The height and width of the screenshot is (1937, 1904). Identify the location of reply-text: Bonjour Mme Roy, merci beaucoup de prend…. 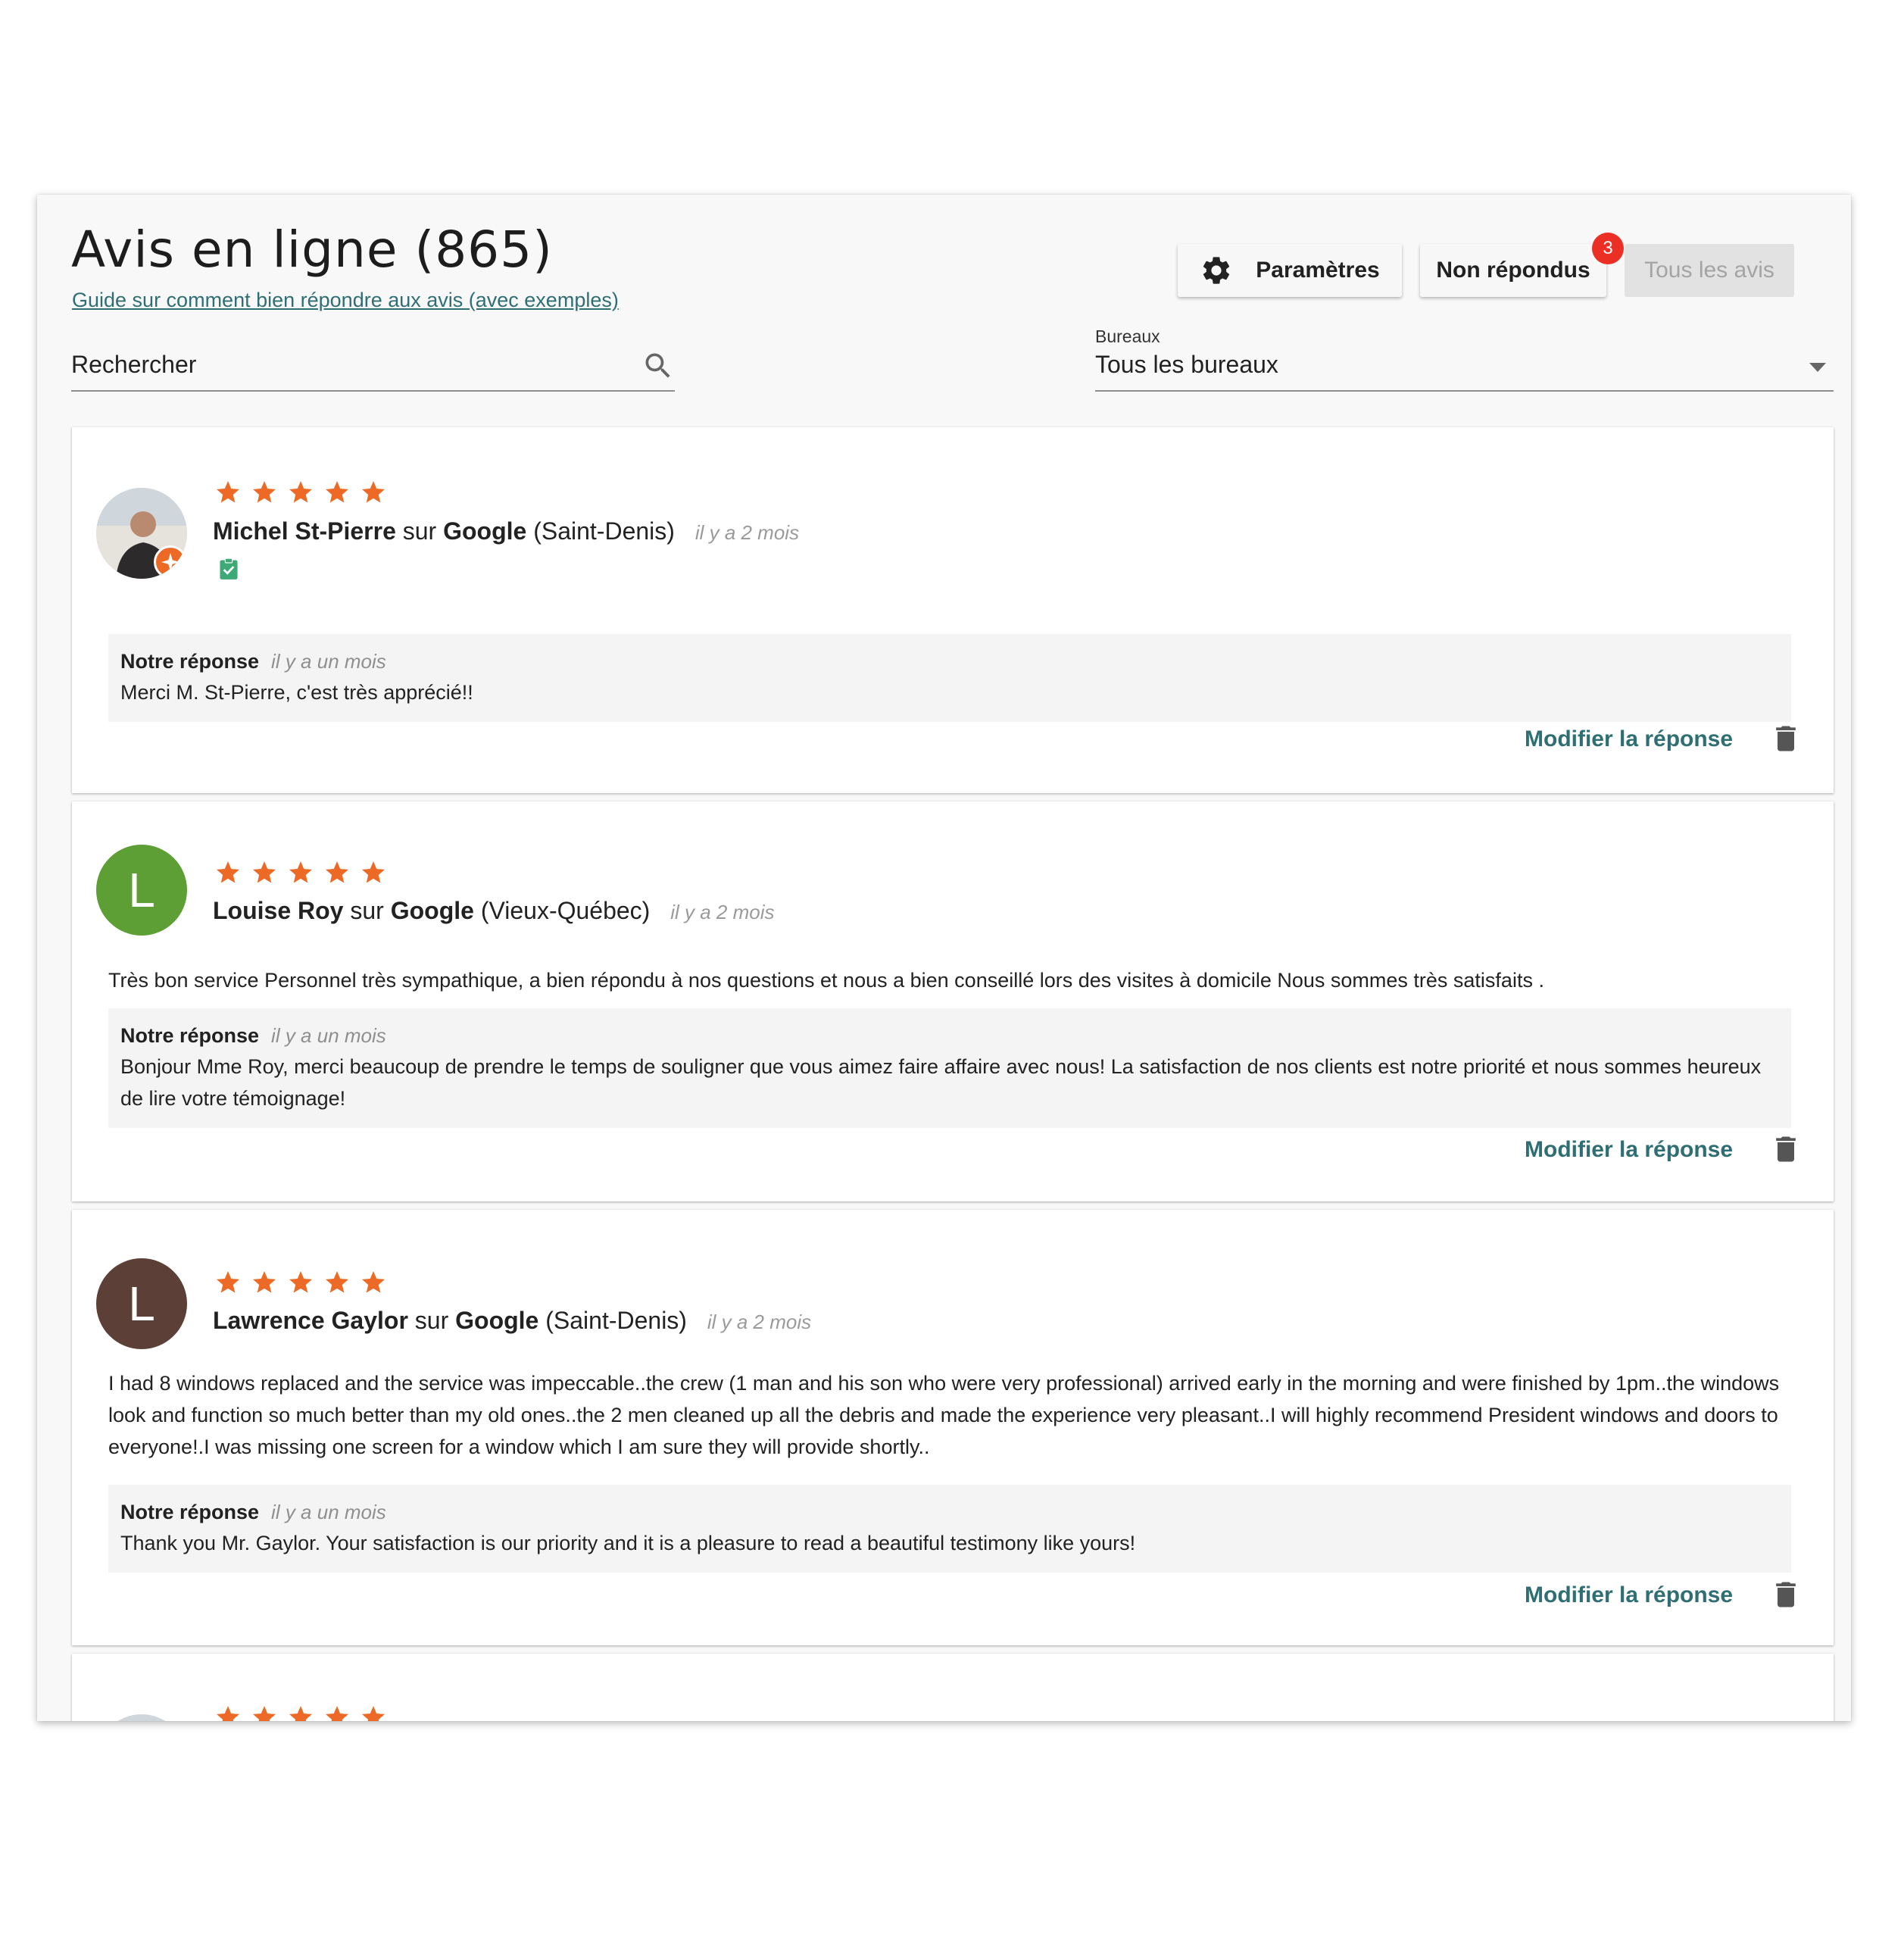
(941, 1082).